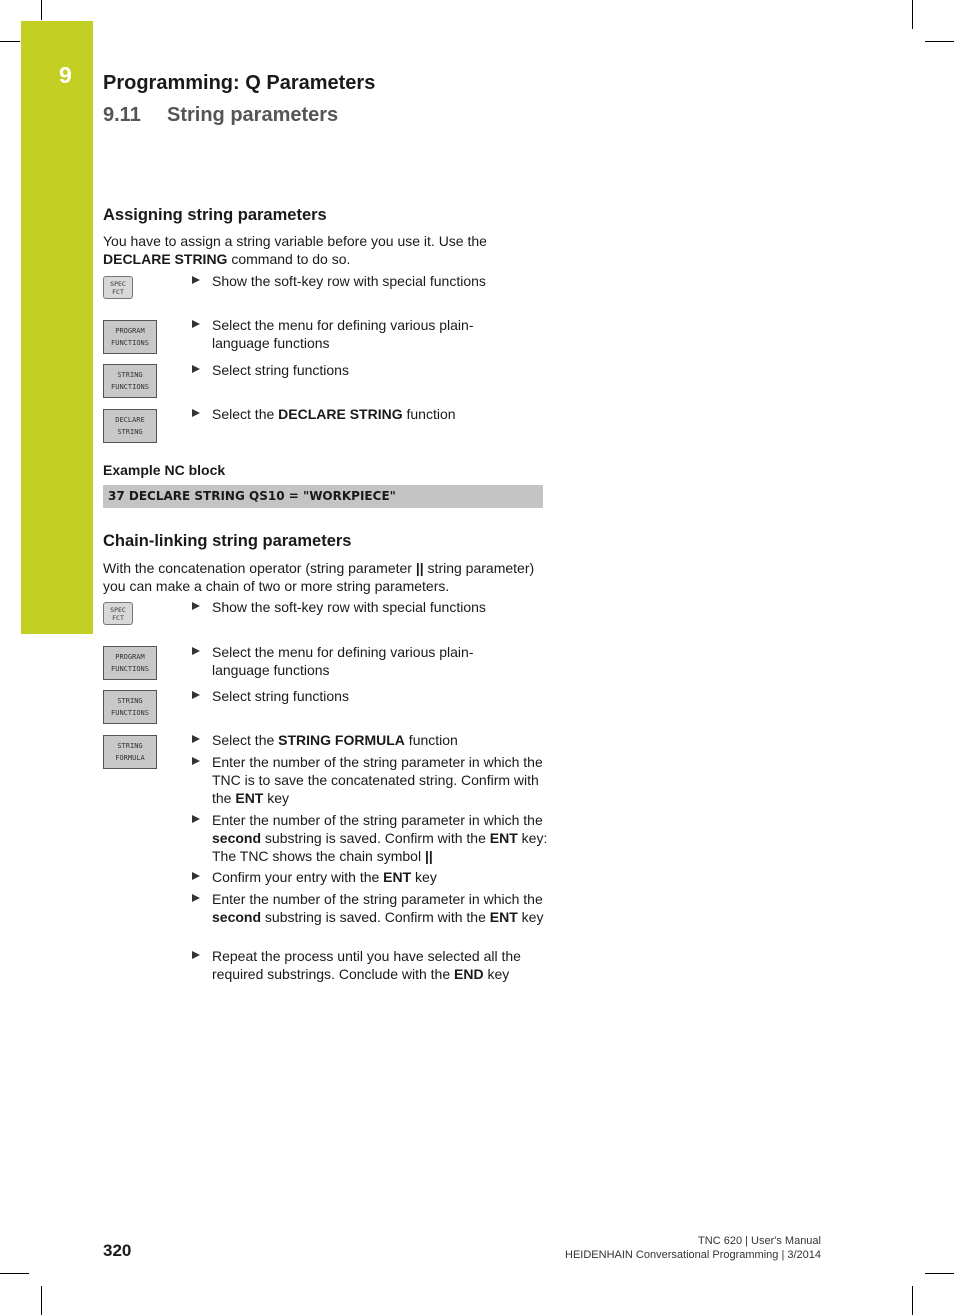 Image resolution: width=954 pixels, height=1315 pixels. Describe the element at coordinates (323, 496) in the screenshot. I see `nc-code-block: 37 DECLARE STRING QS10 = "WORKPIECE"` at that location.